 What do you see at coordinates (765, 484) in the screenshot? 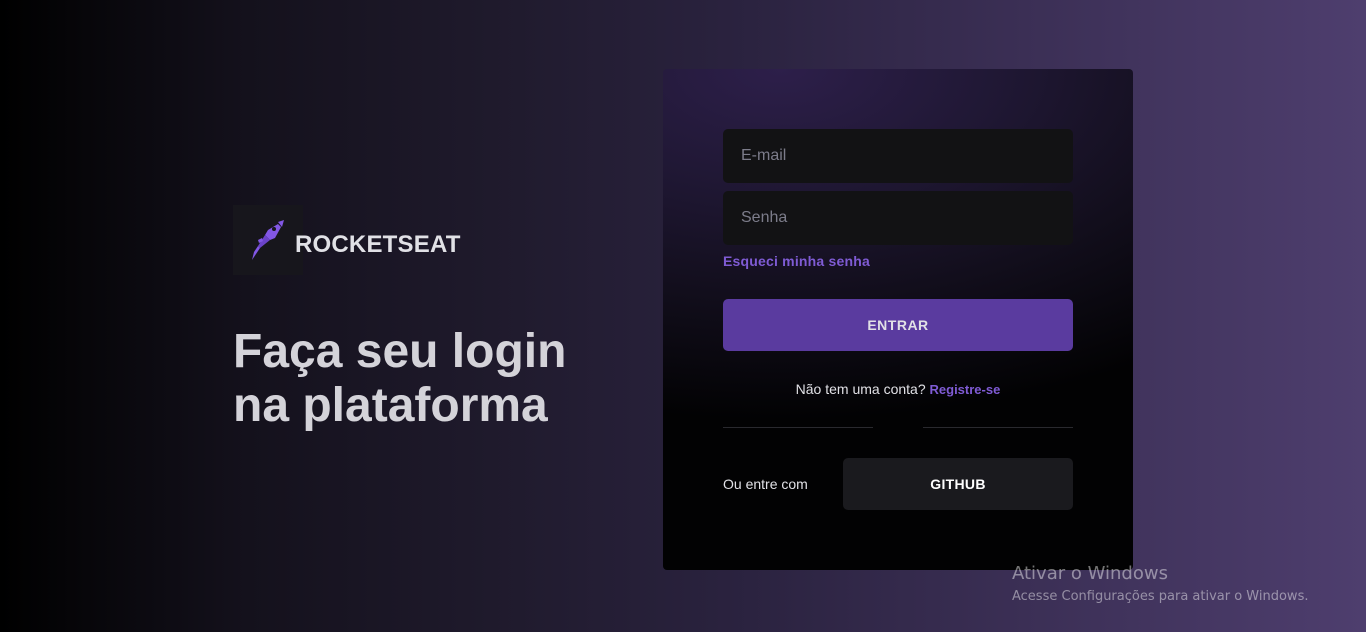
I see `alt-login-label: Ou entre com` at bounding box center [765, 484].